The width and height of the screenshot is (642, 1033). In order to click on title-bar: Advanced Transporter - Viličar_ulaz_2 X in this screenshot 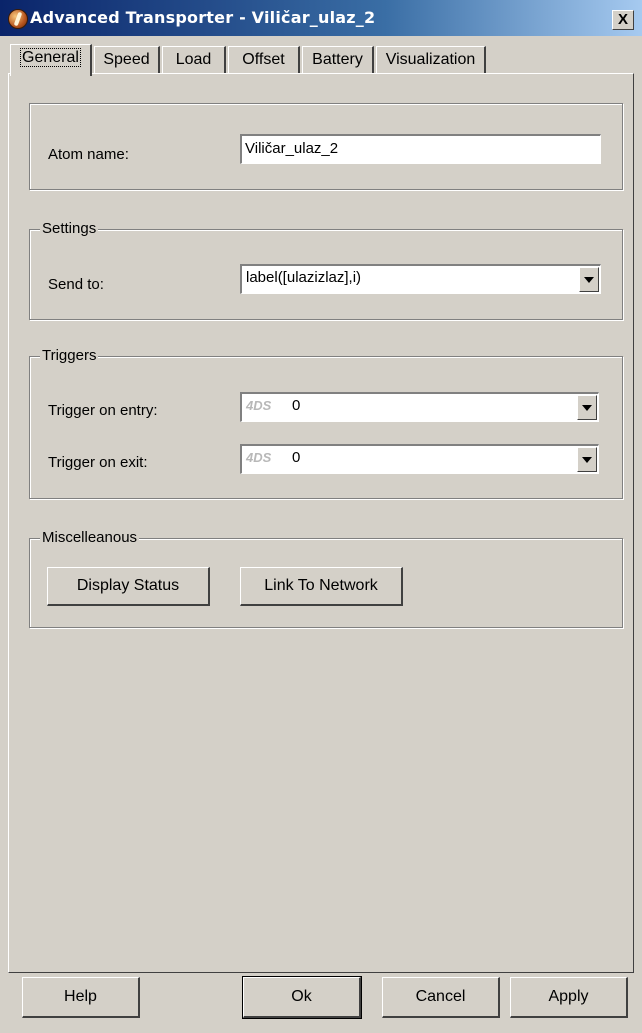, I will do `click(321, 18)`.